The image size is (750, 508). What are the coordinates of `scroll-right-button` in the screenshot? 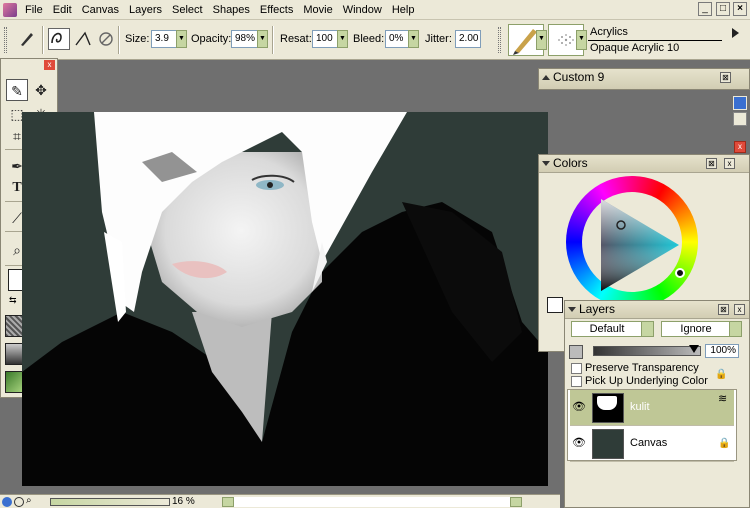 It's located at (516, 502).